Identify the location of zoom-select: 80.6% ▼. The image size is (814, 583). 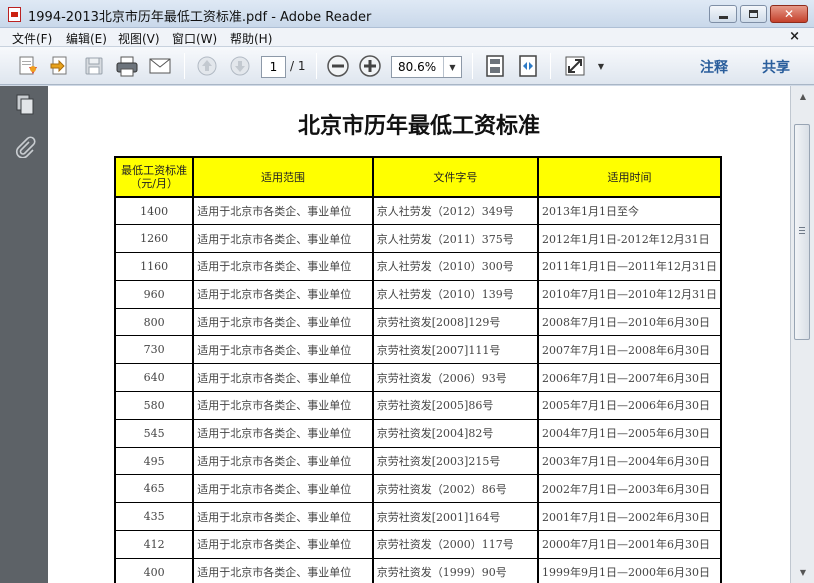
(426, 67).